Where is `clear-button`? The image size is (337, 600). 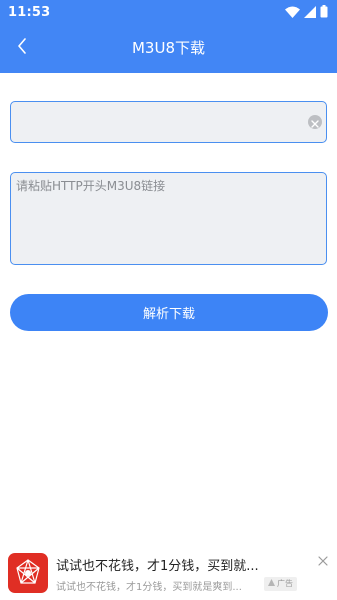 clear-button is located at coordinates (315, 122).